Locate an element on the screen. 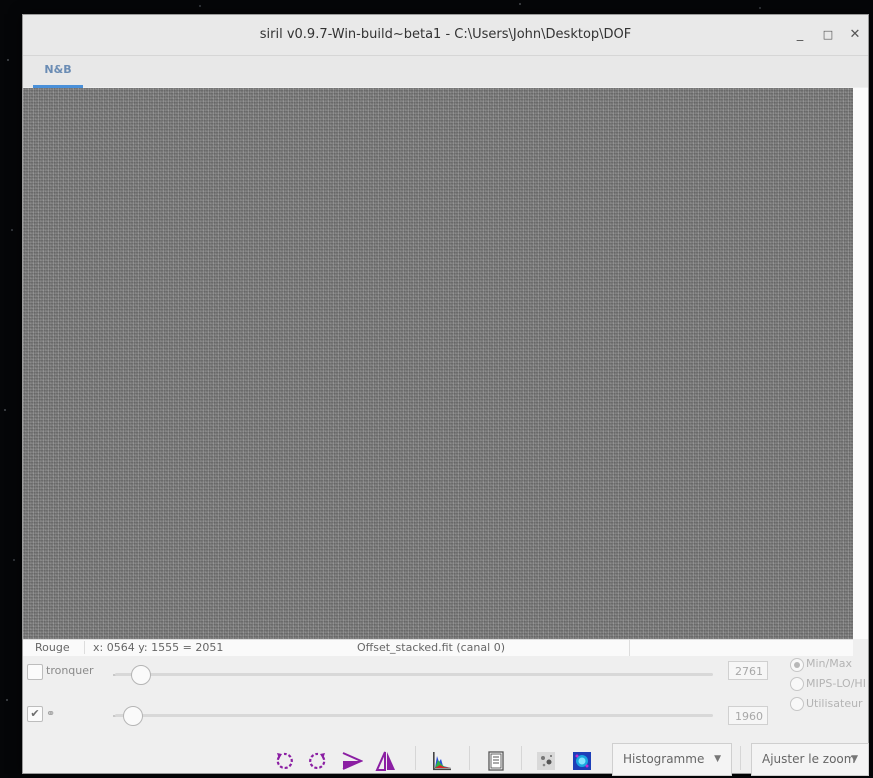 Image resolution: width=873 pixels, height=778 pixels. histogram-icon is located at coordinates (442, 761).